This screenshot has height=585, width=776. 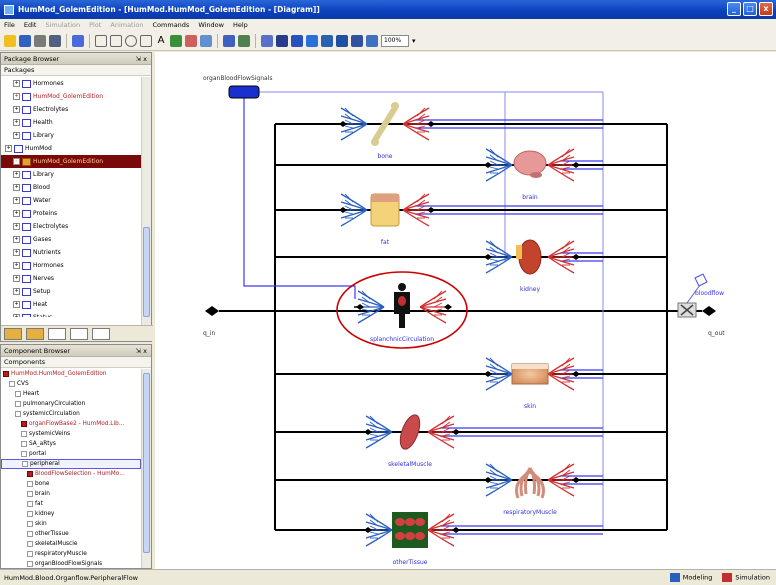 I want to click on q-in-connector, so click(x=212, y=311).